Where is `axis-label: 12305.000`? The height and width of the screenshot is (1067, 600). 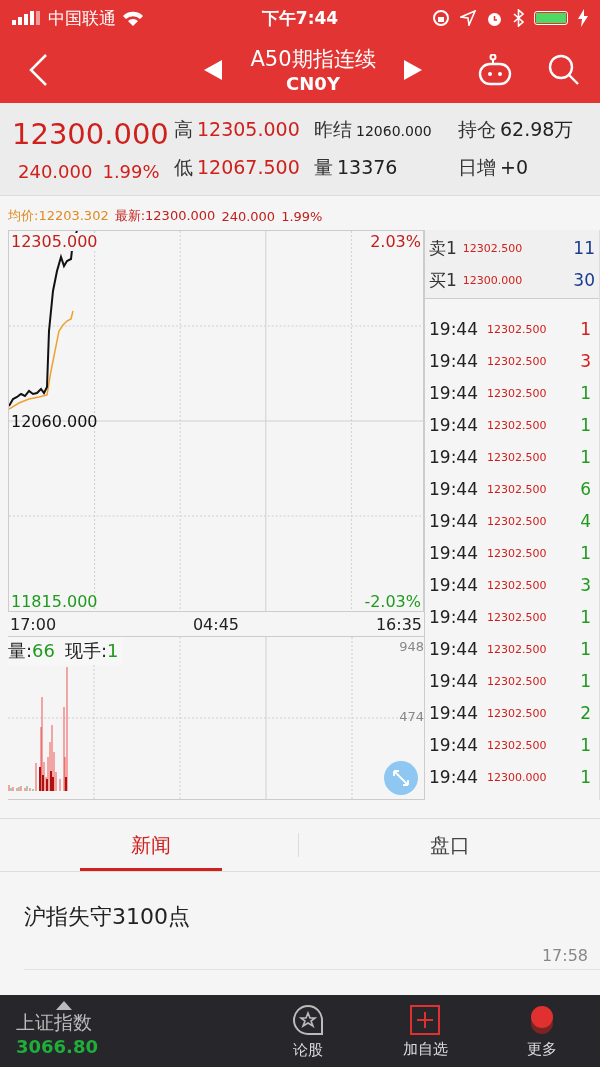 axis-label: 12305.000 is located at coordinates (54, 242).